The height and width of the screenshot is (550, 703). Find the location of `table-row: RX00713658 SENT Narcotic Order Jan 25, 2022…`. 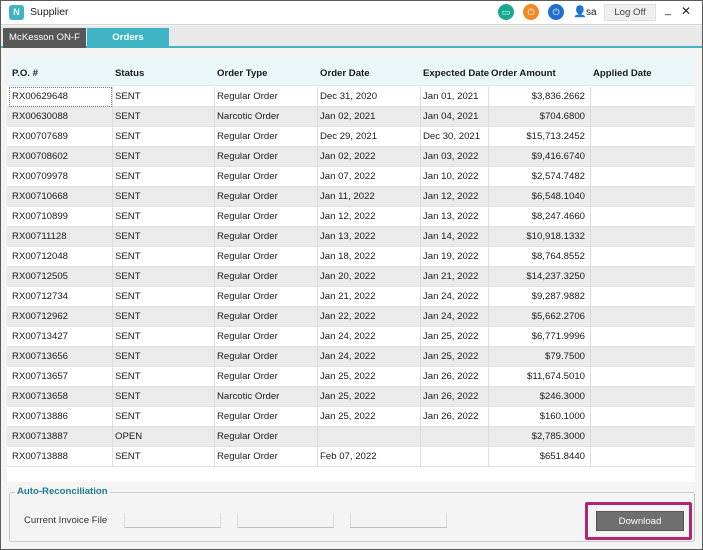

table-row: RX00713658 SENT Narcotic Order Jan 25, 2022… is located at coordinates (351, 397).